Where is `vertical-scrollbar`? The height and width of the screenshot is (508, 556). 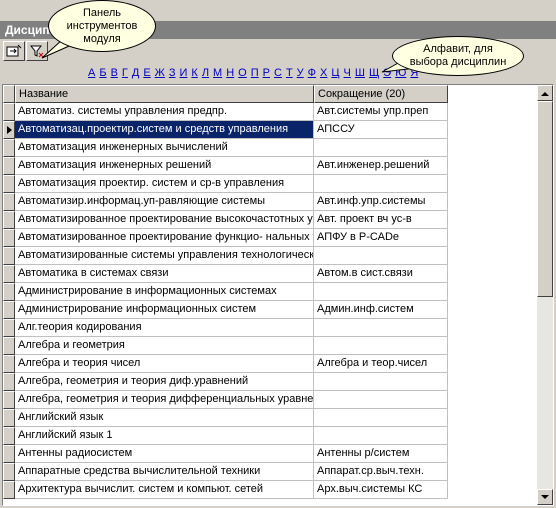 vertical-scrollbar is located at coordinates (545, 295).